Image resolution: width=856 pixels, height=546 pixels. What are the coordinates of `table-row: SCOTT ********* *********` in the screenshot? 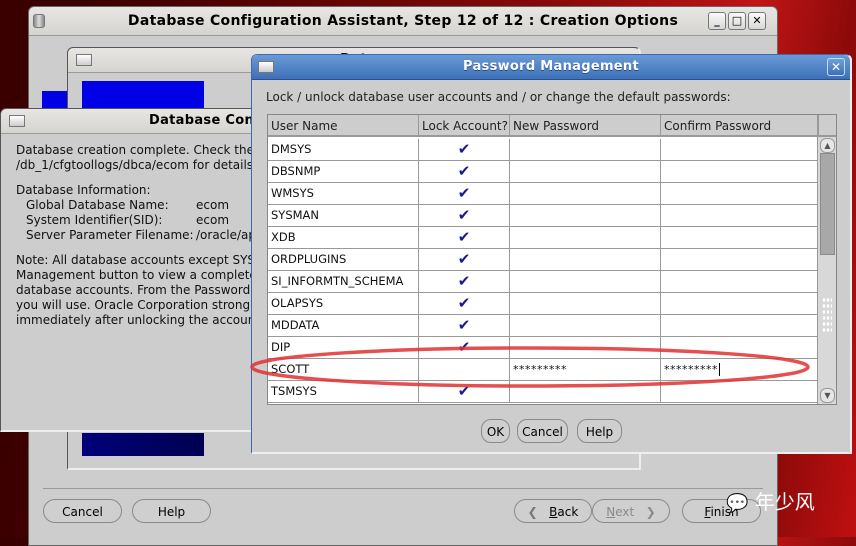 It's located at (543, 370).